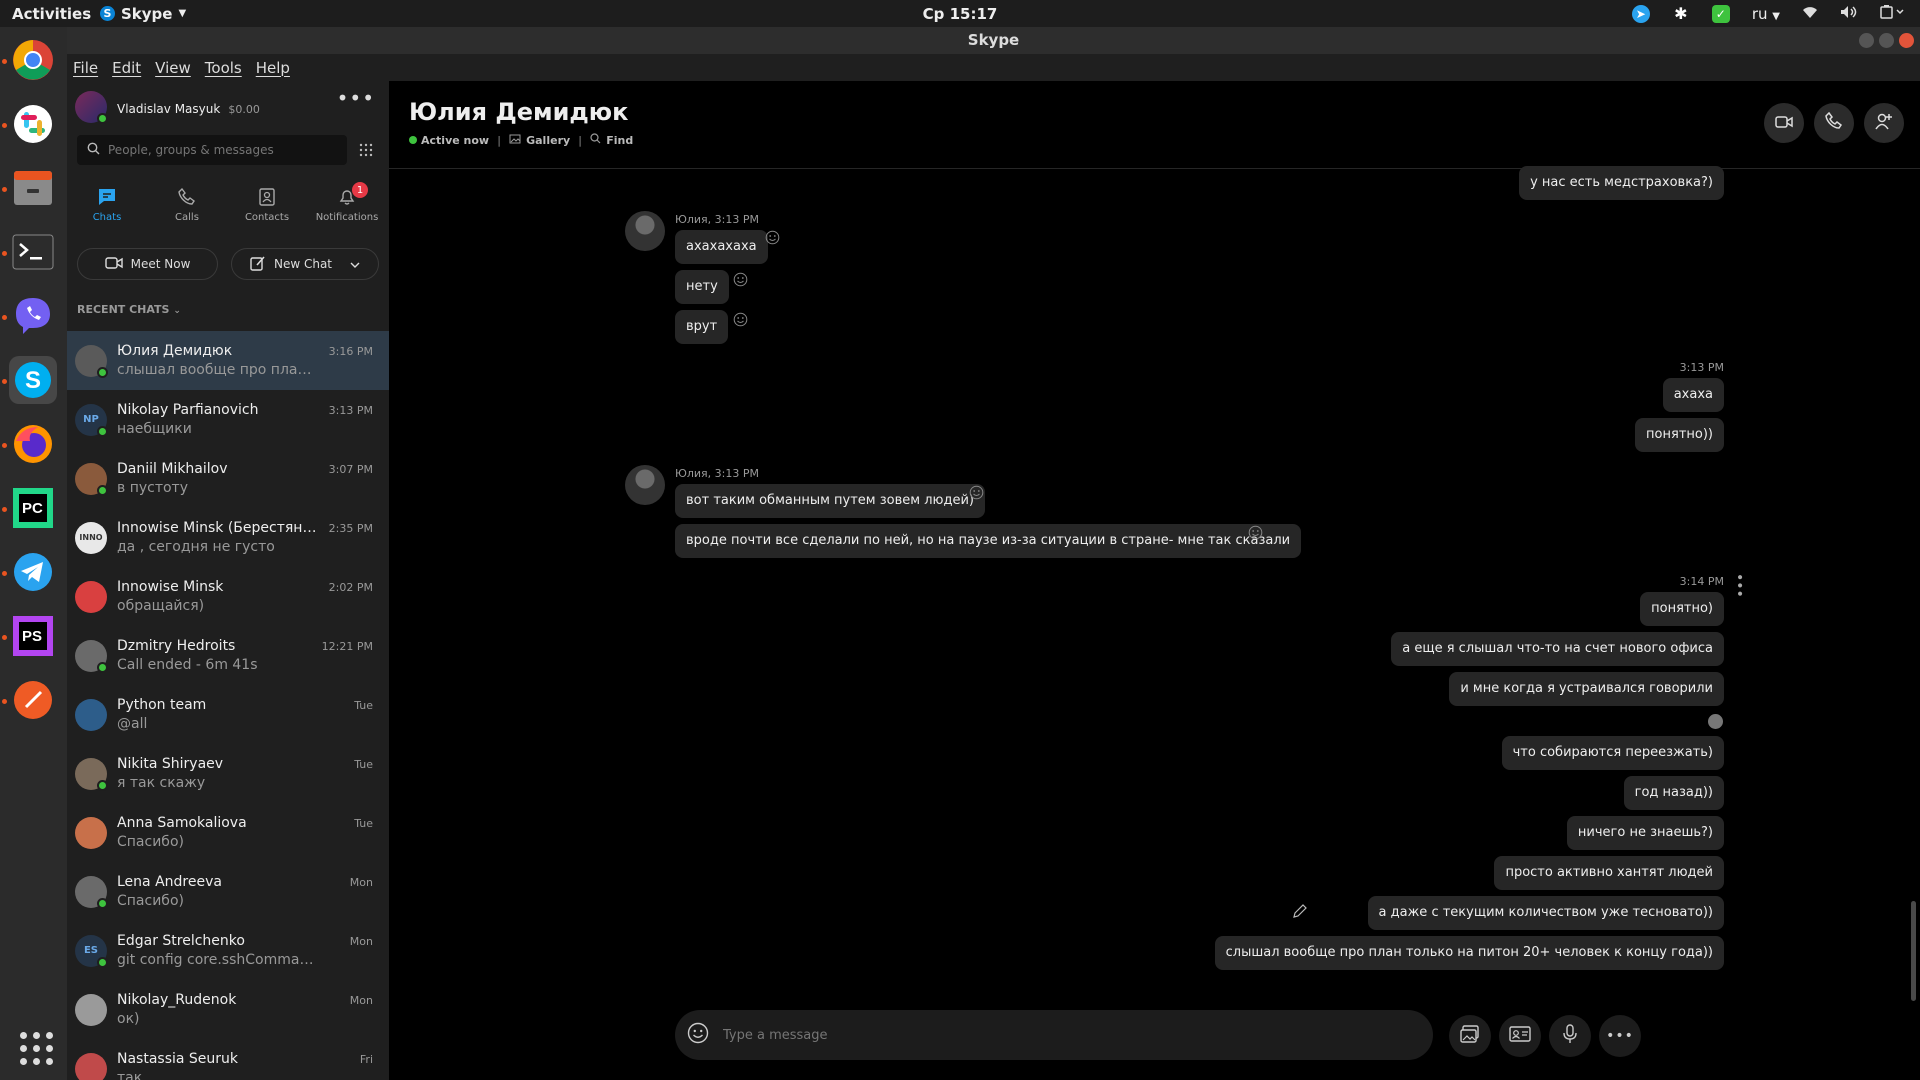 The height and width of the screenshot is (1080, 1920). I want to click on conversation-title: Юлия Демидюк, so click(518, 112).